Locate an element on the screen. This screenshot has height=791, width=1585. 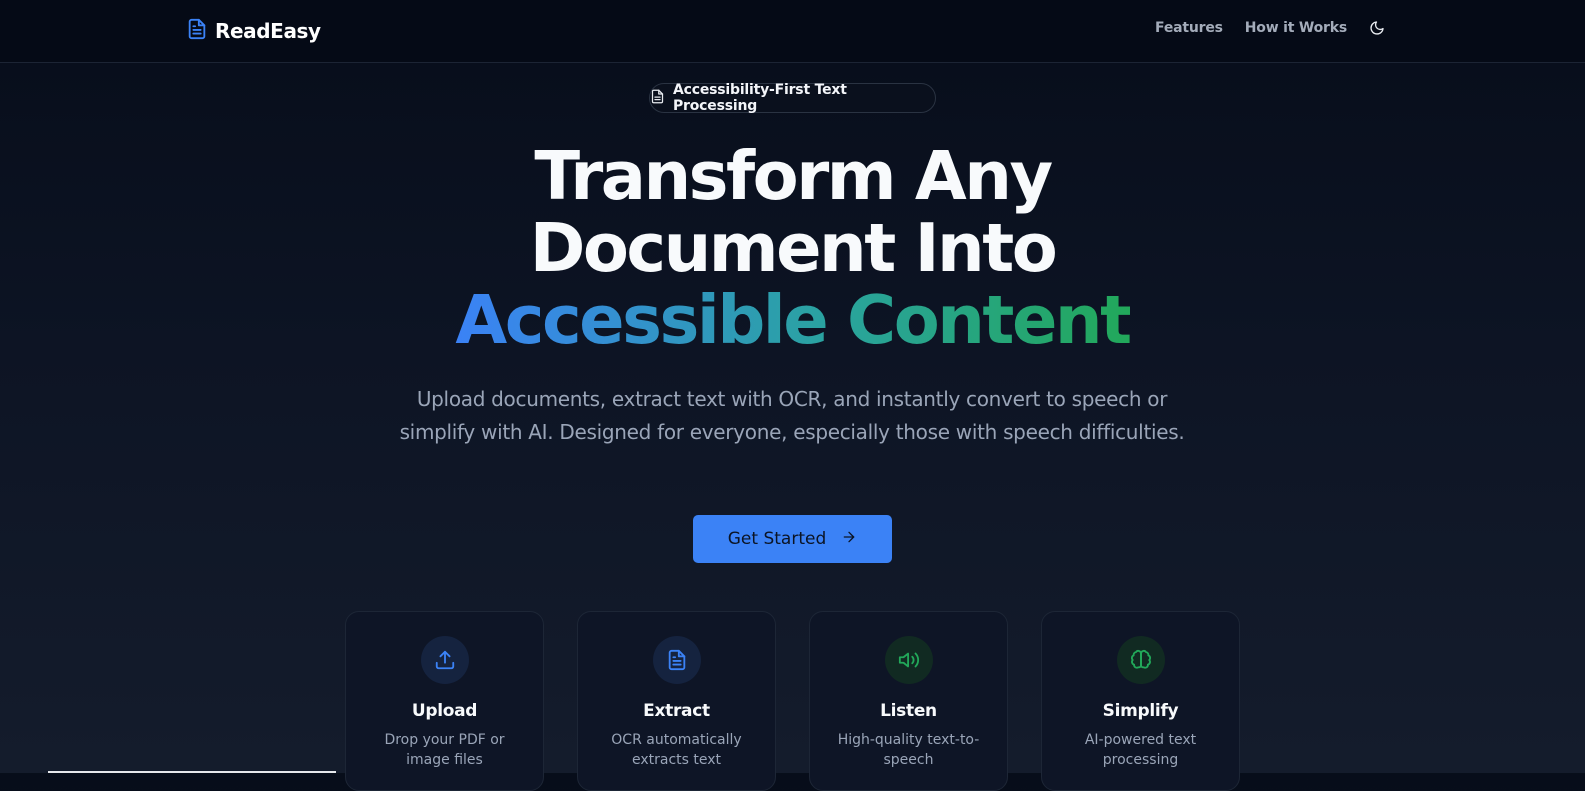
feature-card-listen: Listen High-quality text-to-speech is located at coordinates (908, 701).